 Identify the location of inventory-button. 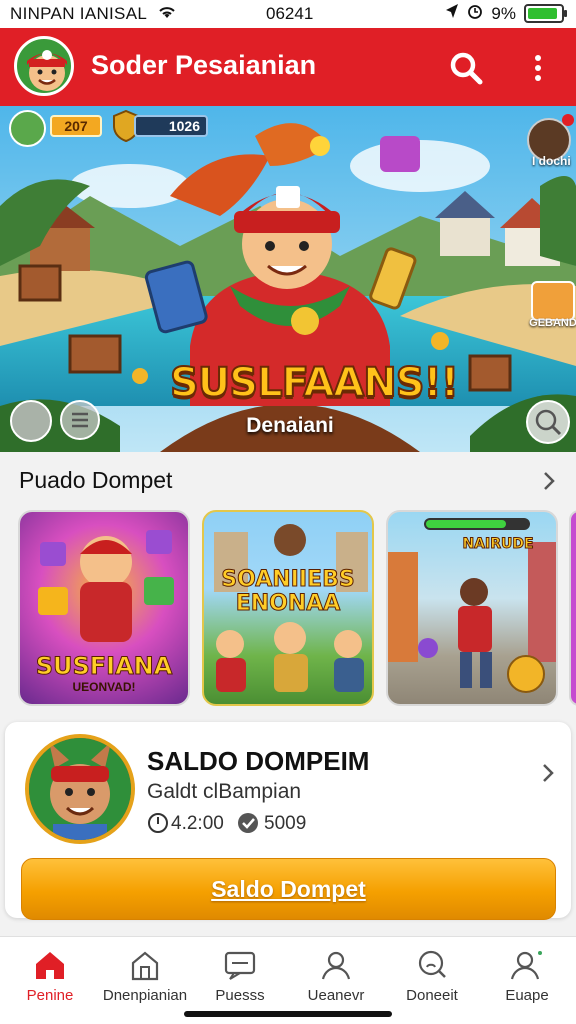
(31, 421).